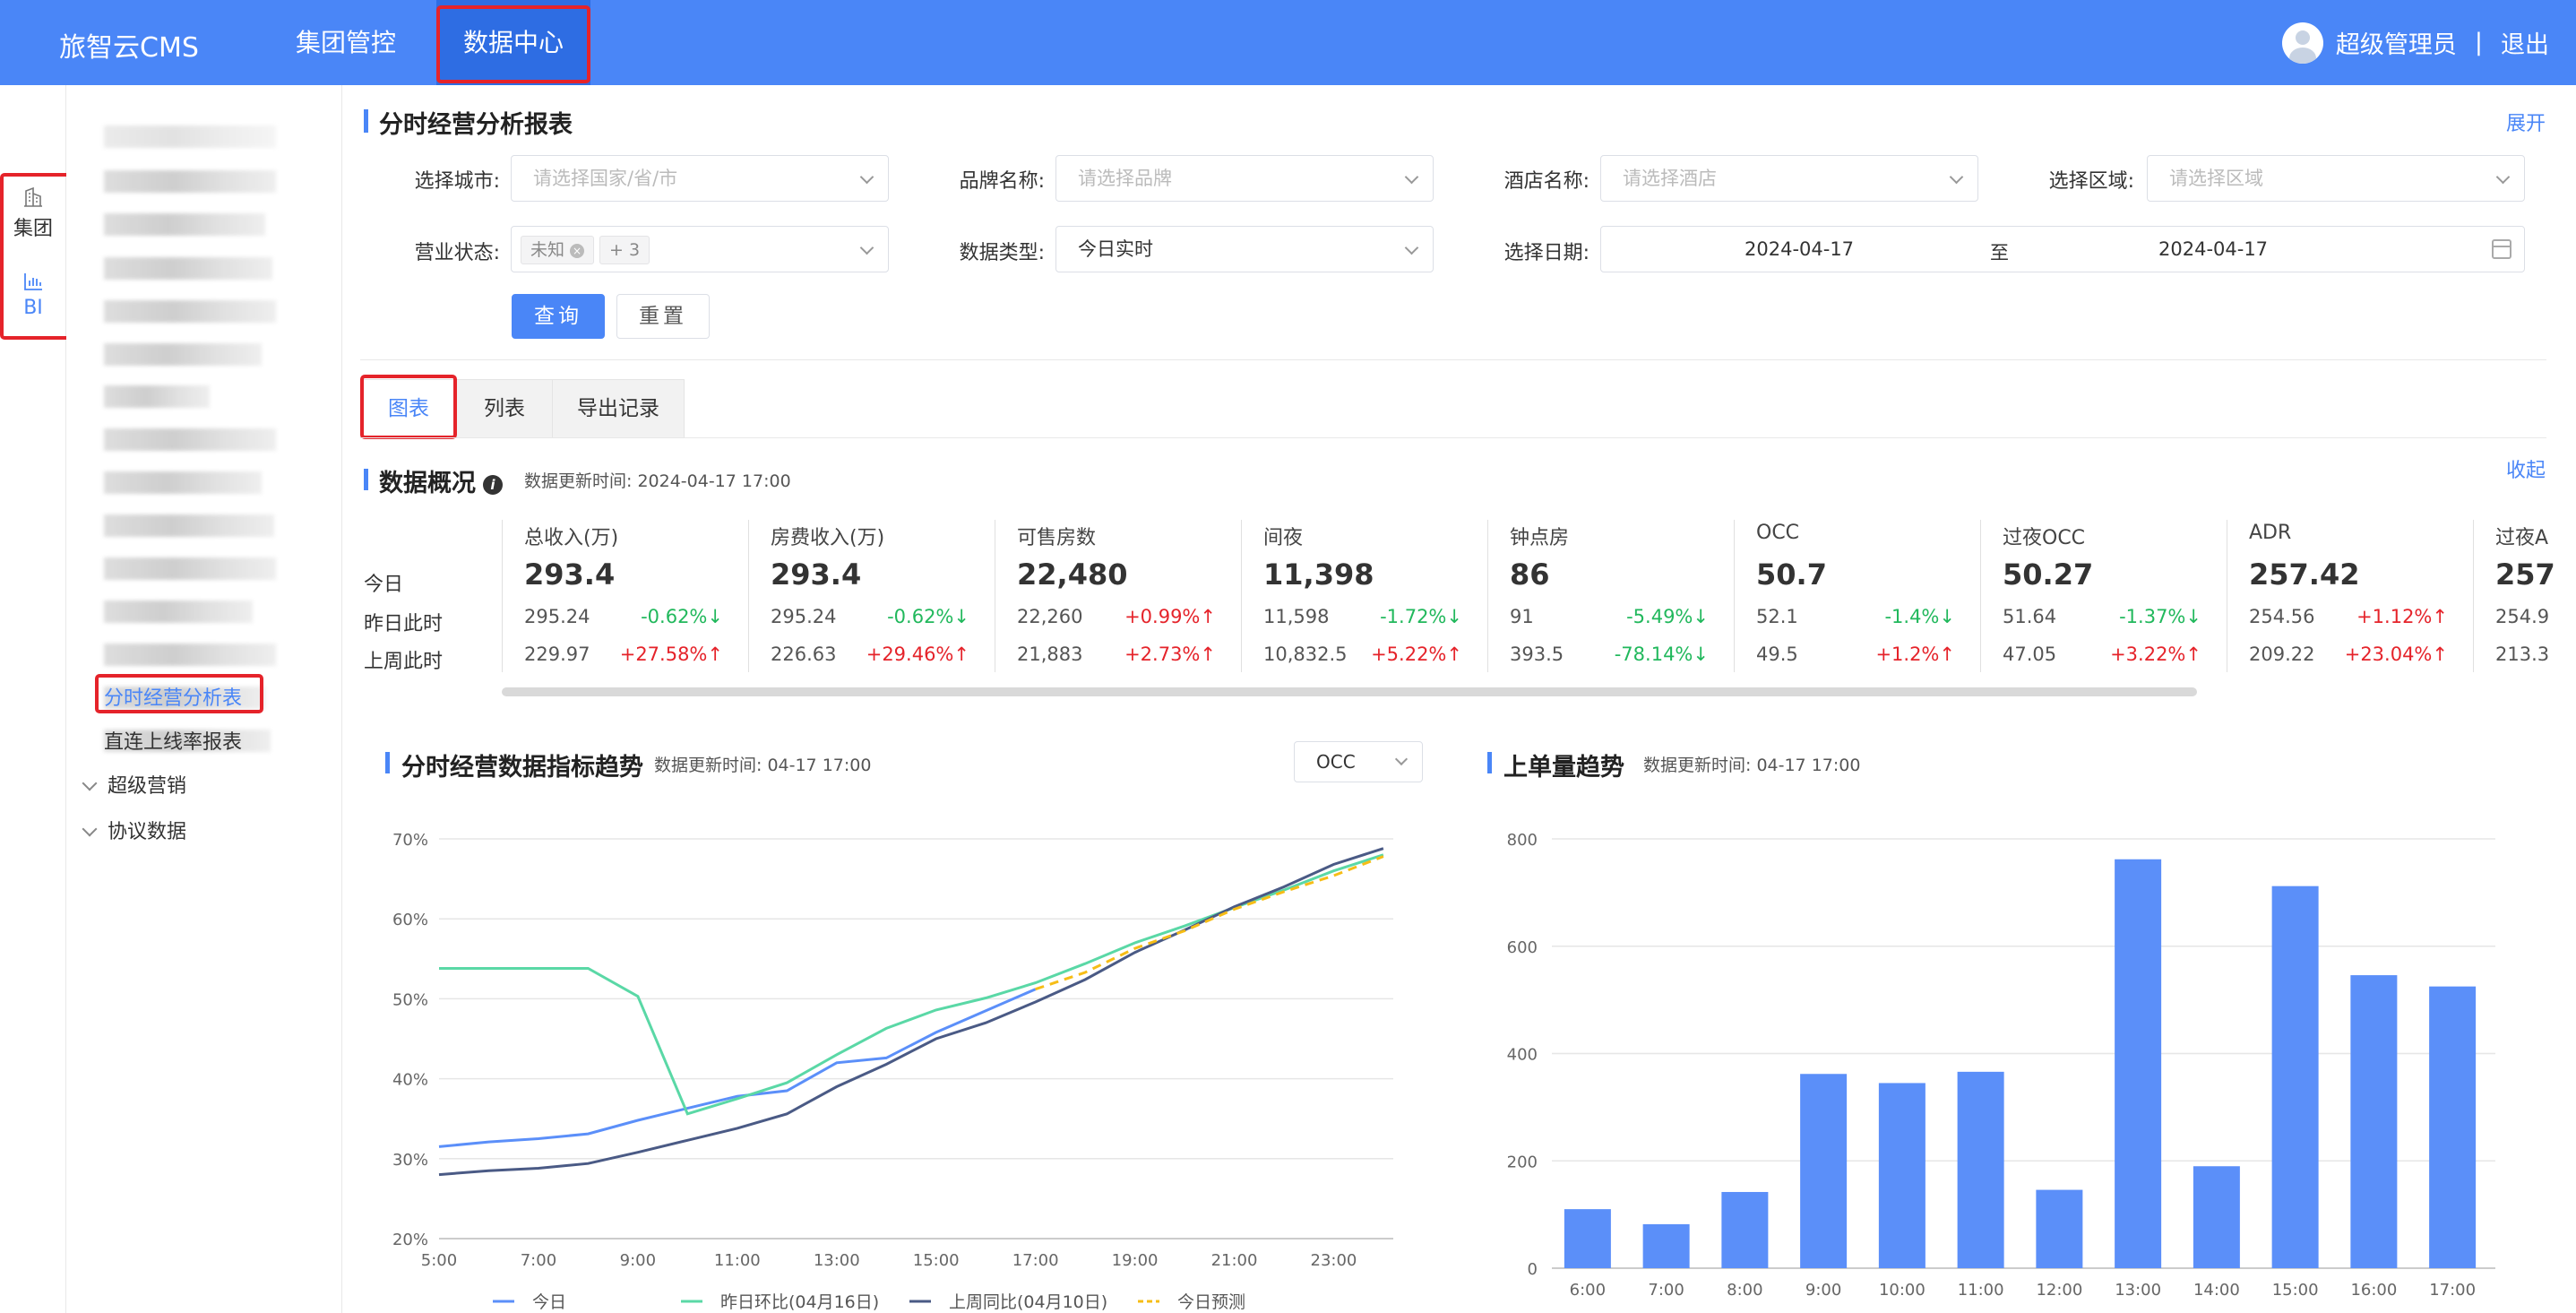 The image size is (2576, 1313). Describe the element at coordinates (1296, 616) in the screenshot. I see `metric-yesterday-value: 11,598` at that location.